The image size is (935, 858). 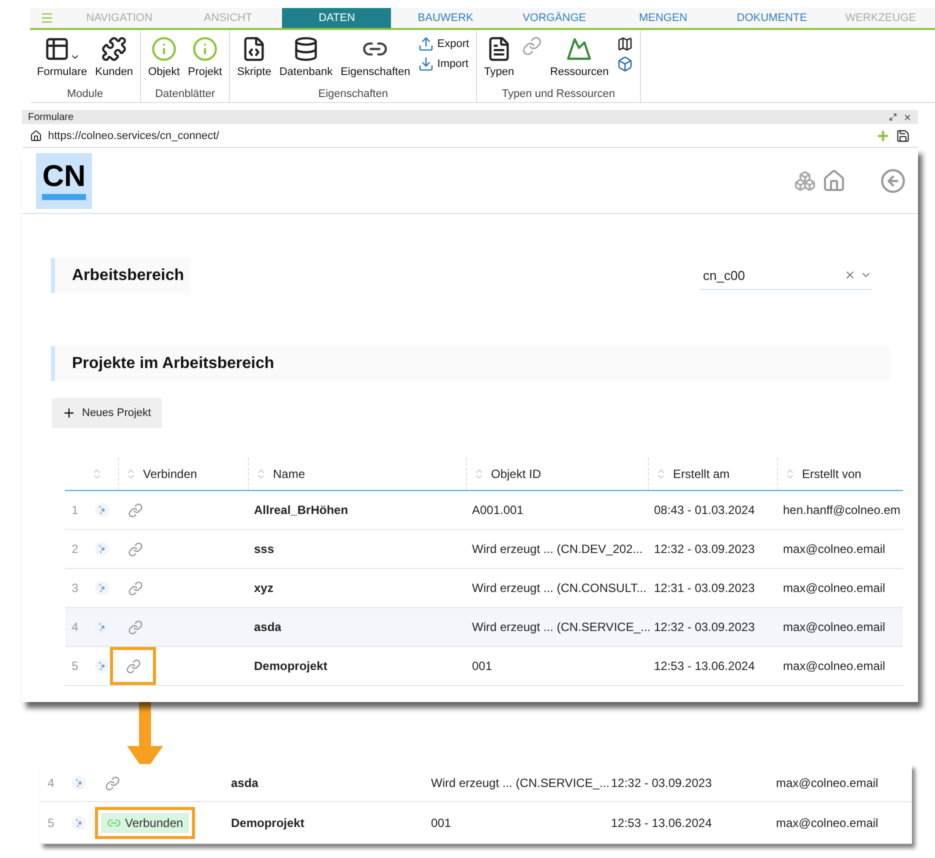 I want to click on upload-icon, so click(x=426, y=44).